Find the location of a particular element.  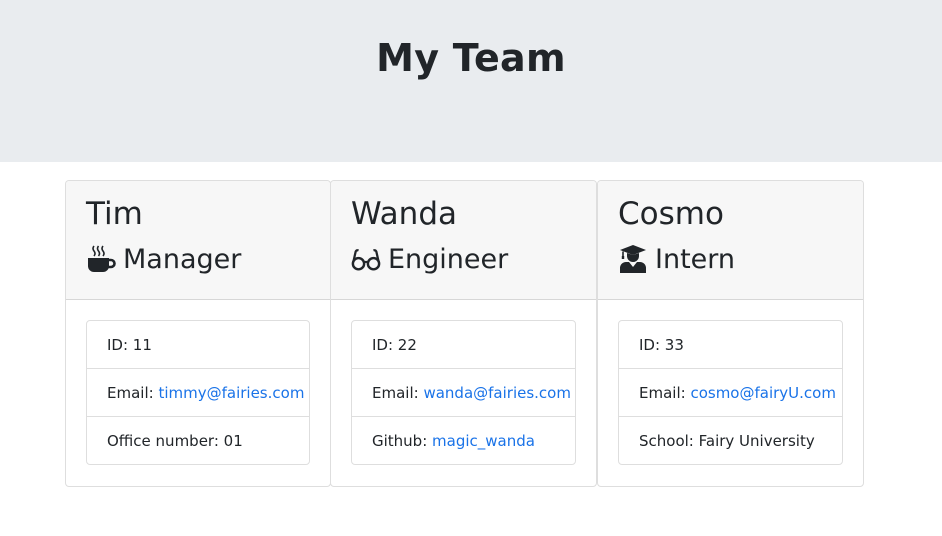

office-number-value: 01 is located at coordinates (233, 440).